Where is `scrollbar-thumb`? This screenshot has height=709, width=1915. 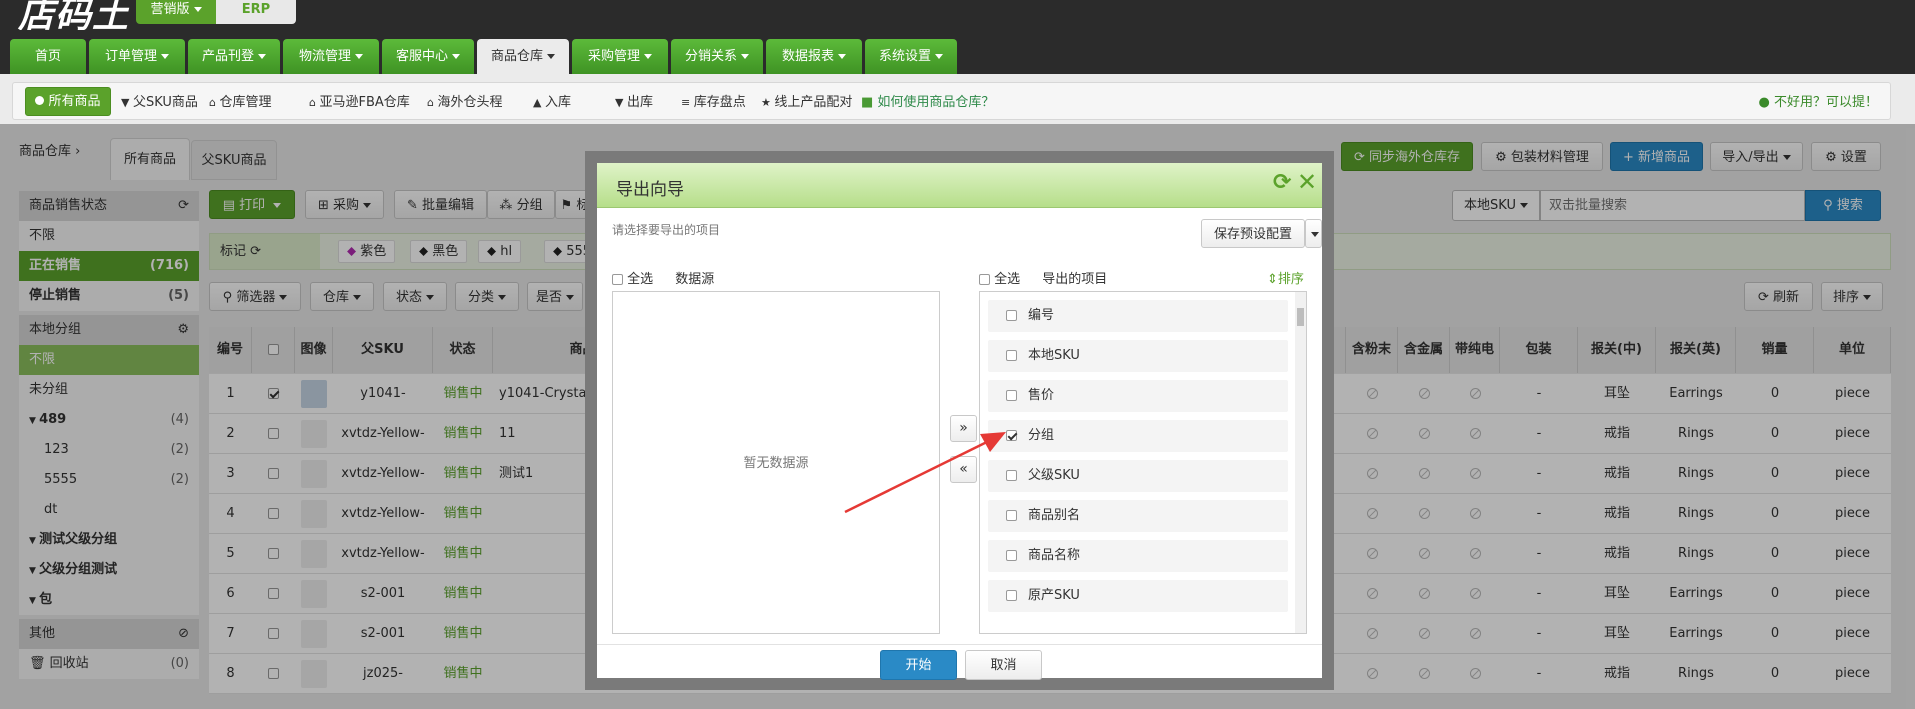
scrollbar-thumb is located at coordinates (1300, 317).